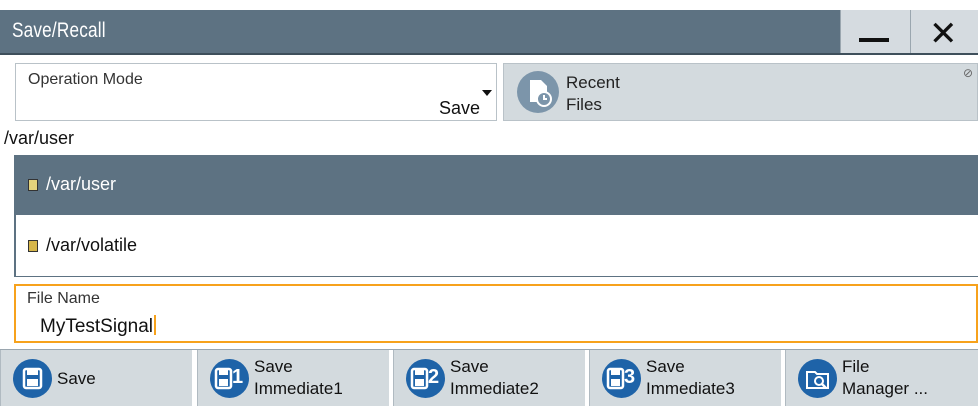 This screenshot has height=406, width=978. What do you see at coordinates (856, 366) in the screenshot?
I see `button-label-line1: File` at bounding box center [856, 366].